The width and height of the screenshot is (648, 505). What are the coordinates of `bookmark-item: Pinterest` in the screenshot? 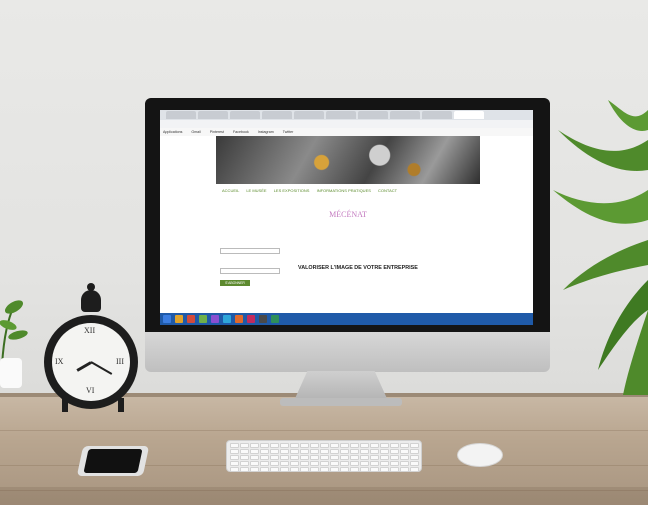 It's located at (217, 132).